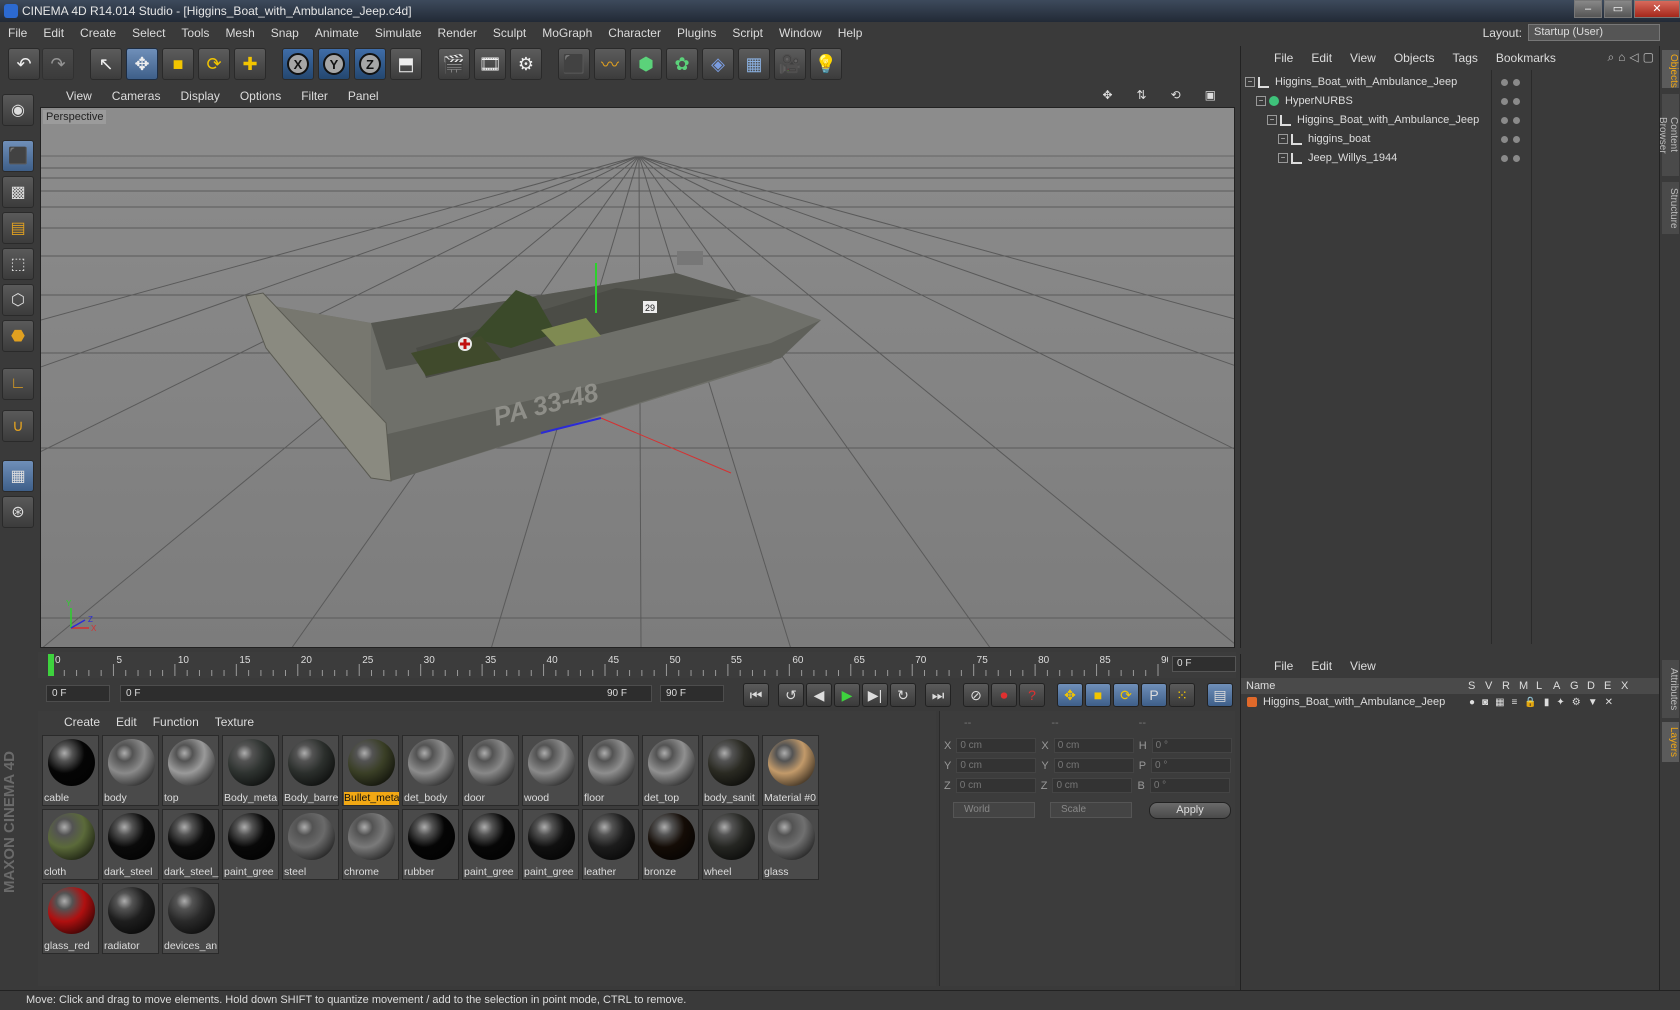 The height and width of the screenshot is (1010, 1680). I want to click on obj-new-window-icon: ▢, so click(1648, 57).